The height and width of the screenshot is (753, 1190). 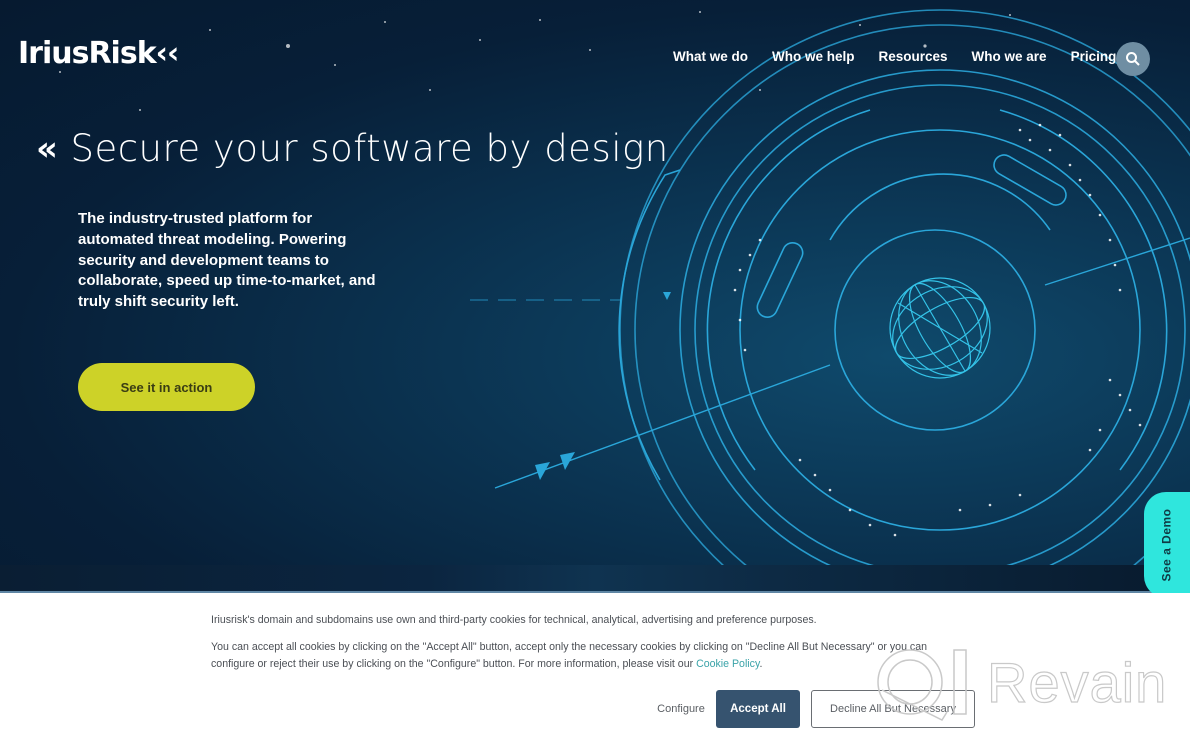 I want to click on cookie-details-end: ., so click(x=761, y=664).